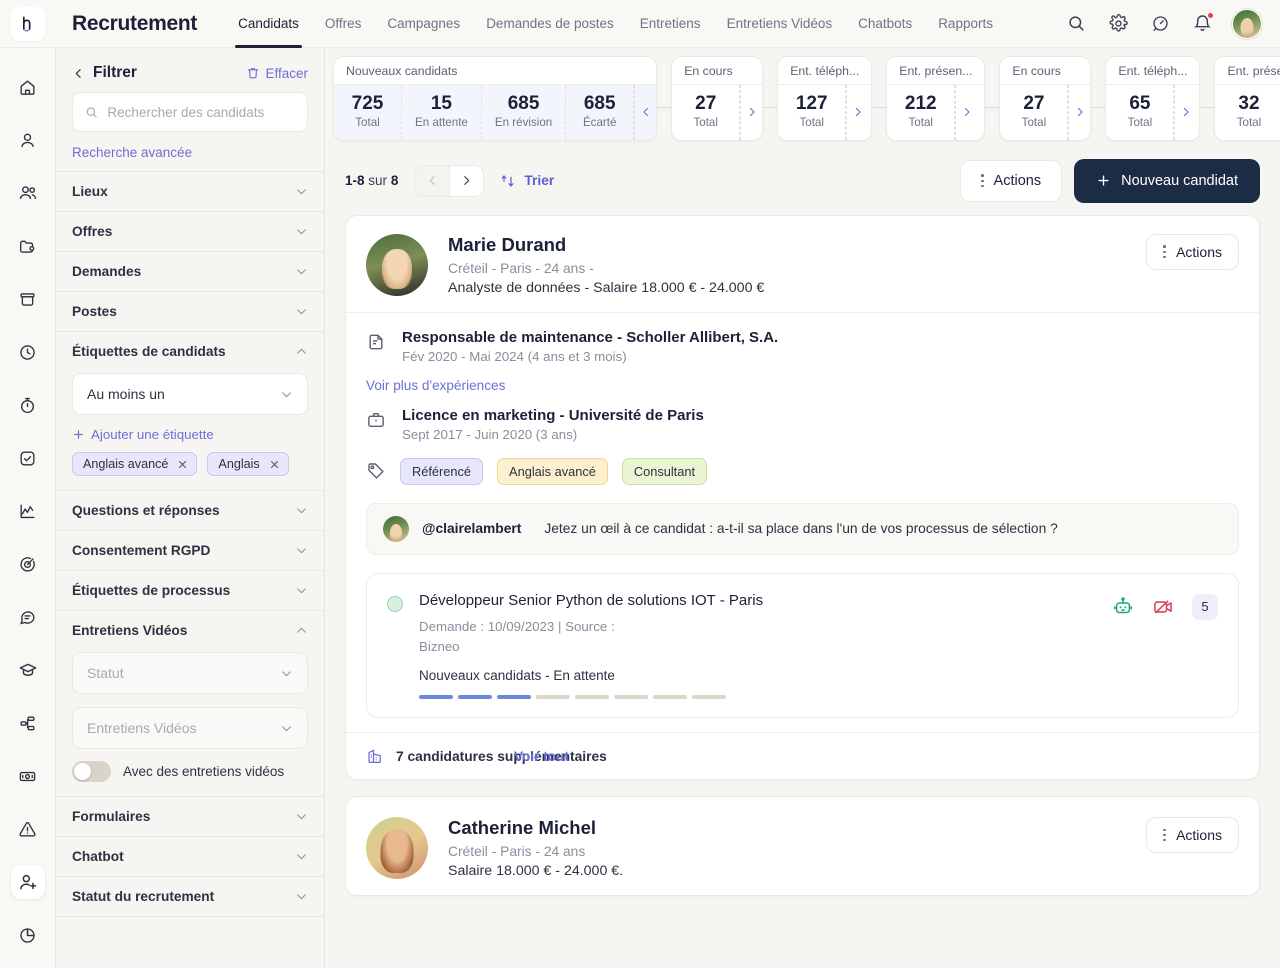 This screenshot has height=968, width=1280. I want to click on nav-tab-chatbots: Chatbots, so click(885, 24).